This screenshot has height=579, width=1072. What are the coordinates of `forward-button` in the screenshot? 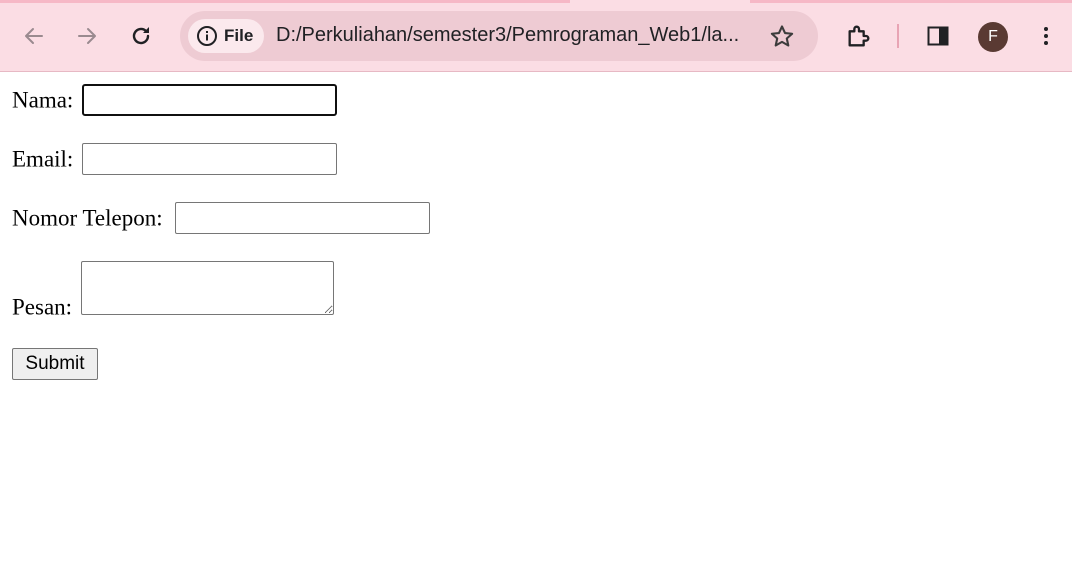 It's located at (87, 36).